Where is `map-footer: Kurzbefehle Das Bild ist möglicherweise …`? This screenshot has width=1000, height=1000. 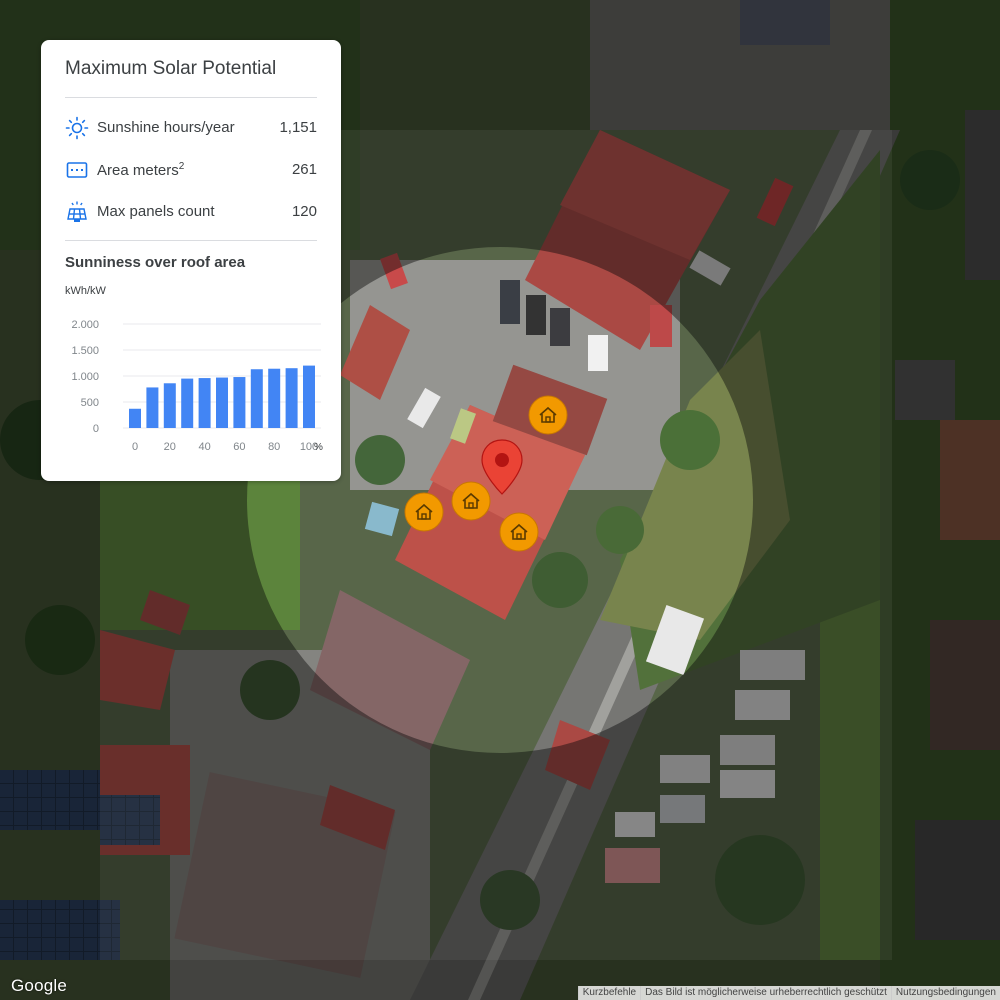
map-footer: Kurzbefehle Das Bild ist möglicherweise … is located at coordinates (788, 993).